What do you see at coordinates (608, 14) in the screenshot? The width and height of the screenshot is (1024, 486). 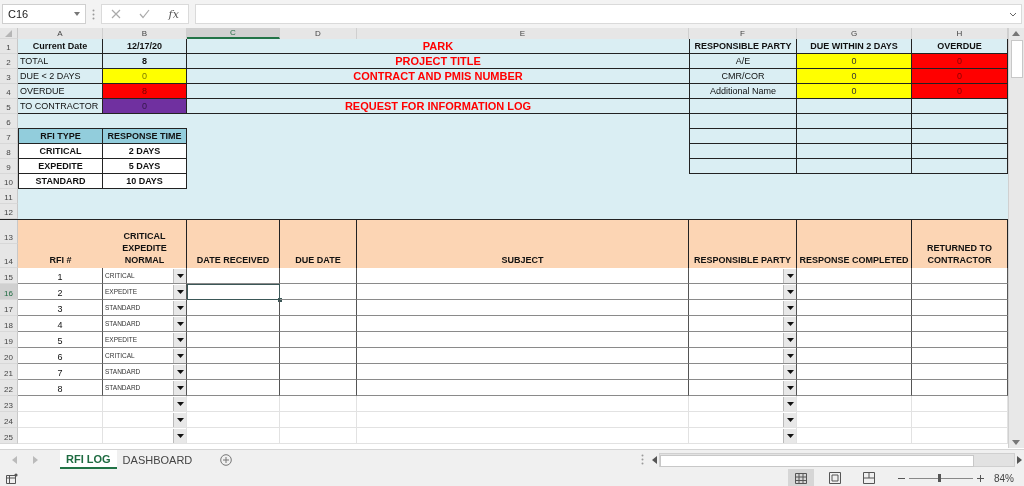 I see `formula-field` at bounding box center [608, 14].